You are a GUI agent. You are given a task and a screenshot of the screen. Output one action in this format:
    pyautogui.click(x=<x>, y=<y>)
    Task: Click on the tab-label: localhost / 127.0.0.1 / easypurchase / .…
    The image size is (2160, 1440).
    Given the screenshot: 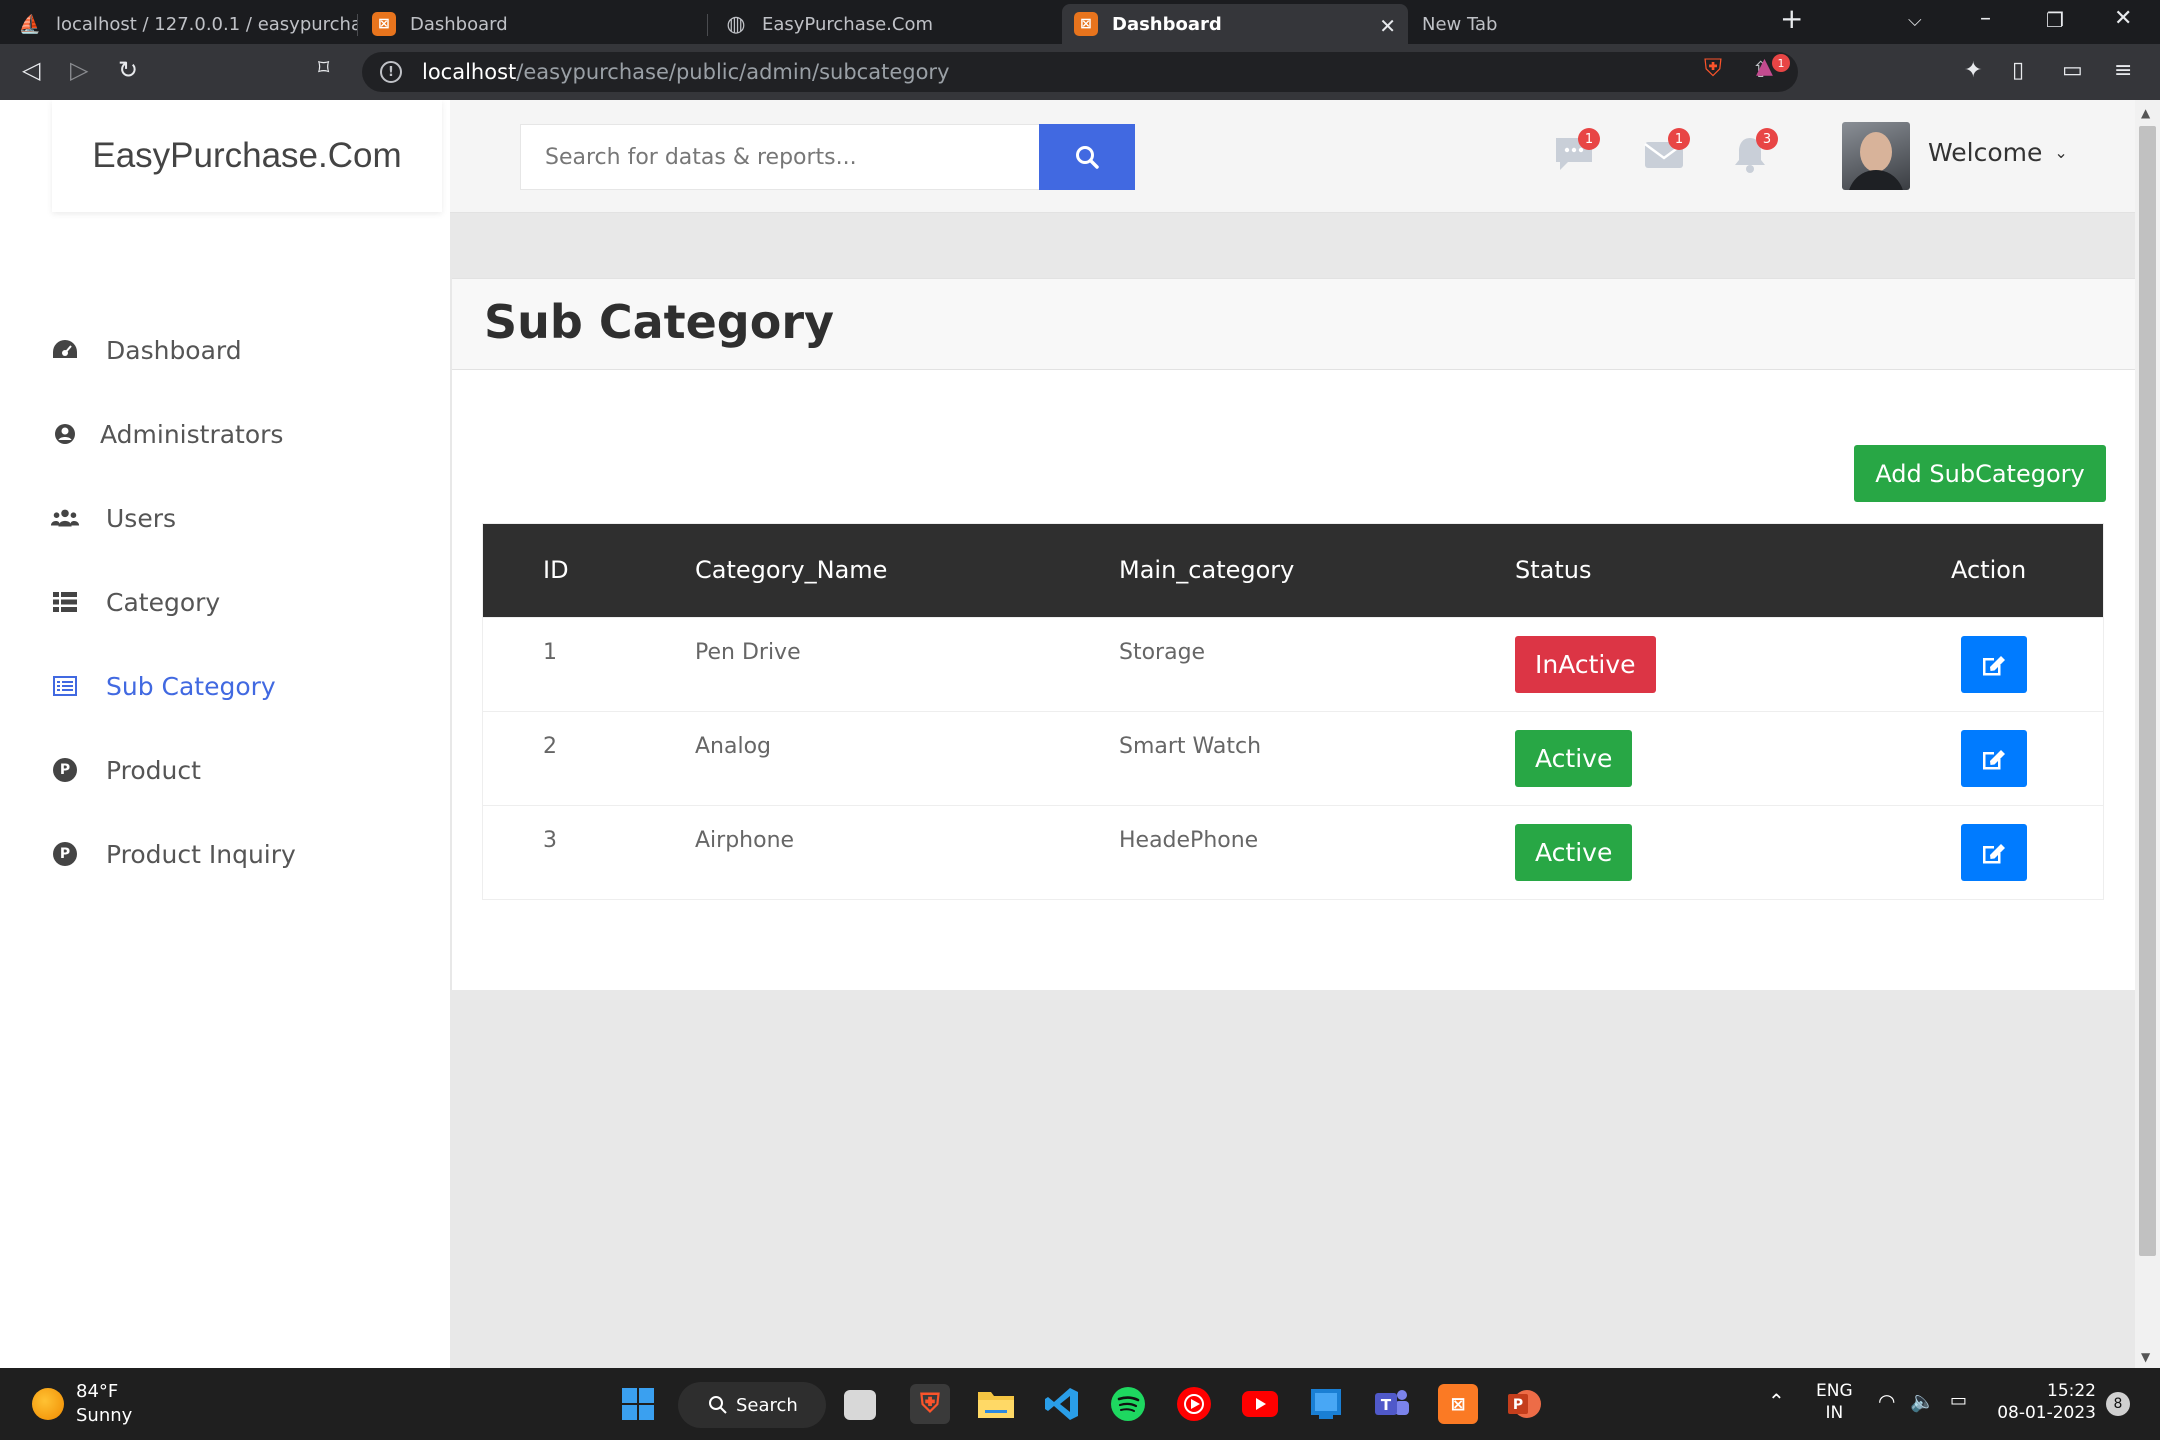 What is the action you would take?
    pyautogui.click(x=207, y=24)
    